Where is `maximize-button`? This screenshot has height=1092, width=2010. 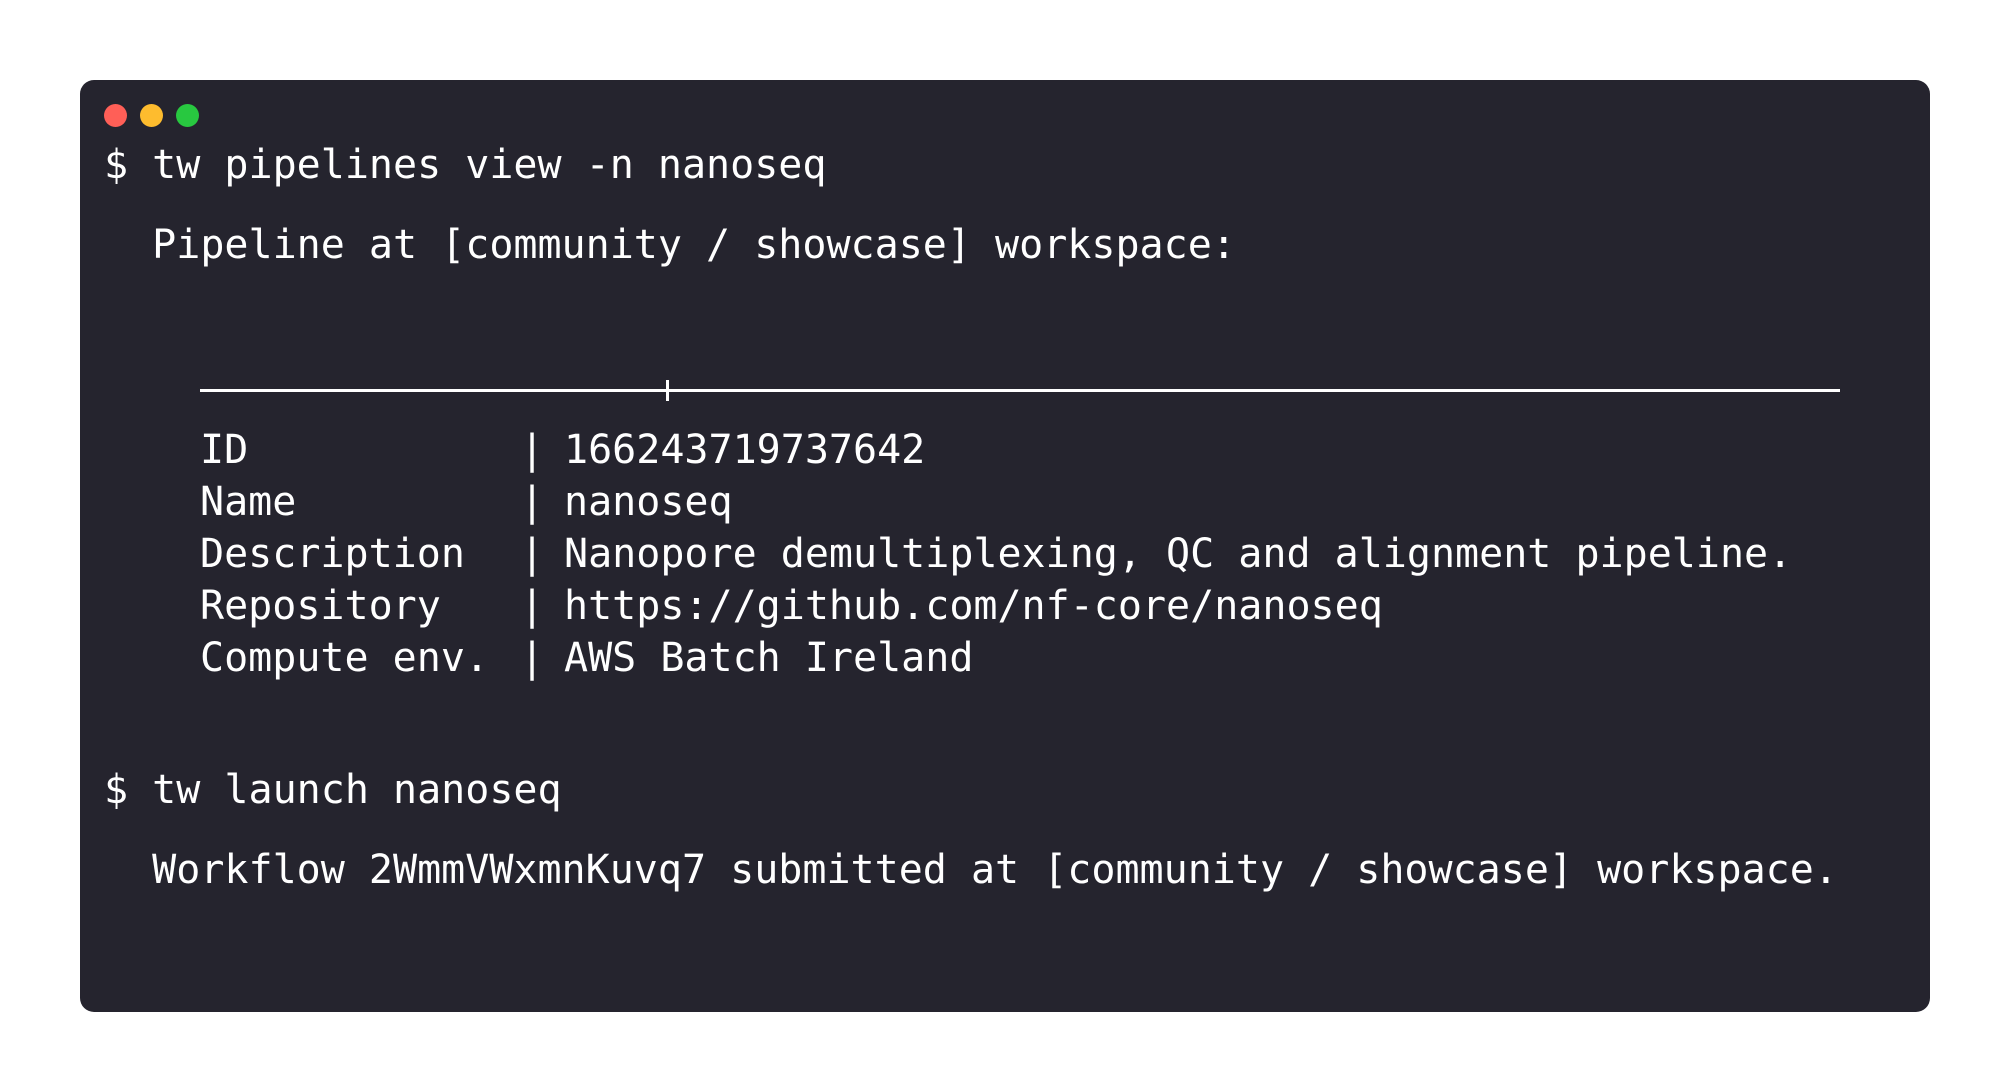
maximize-button is located at coordinates (187, 115).